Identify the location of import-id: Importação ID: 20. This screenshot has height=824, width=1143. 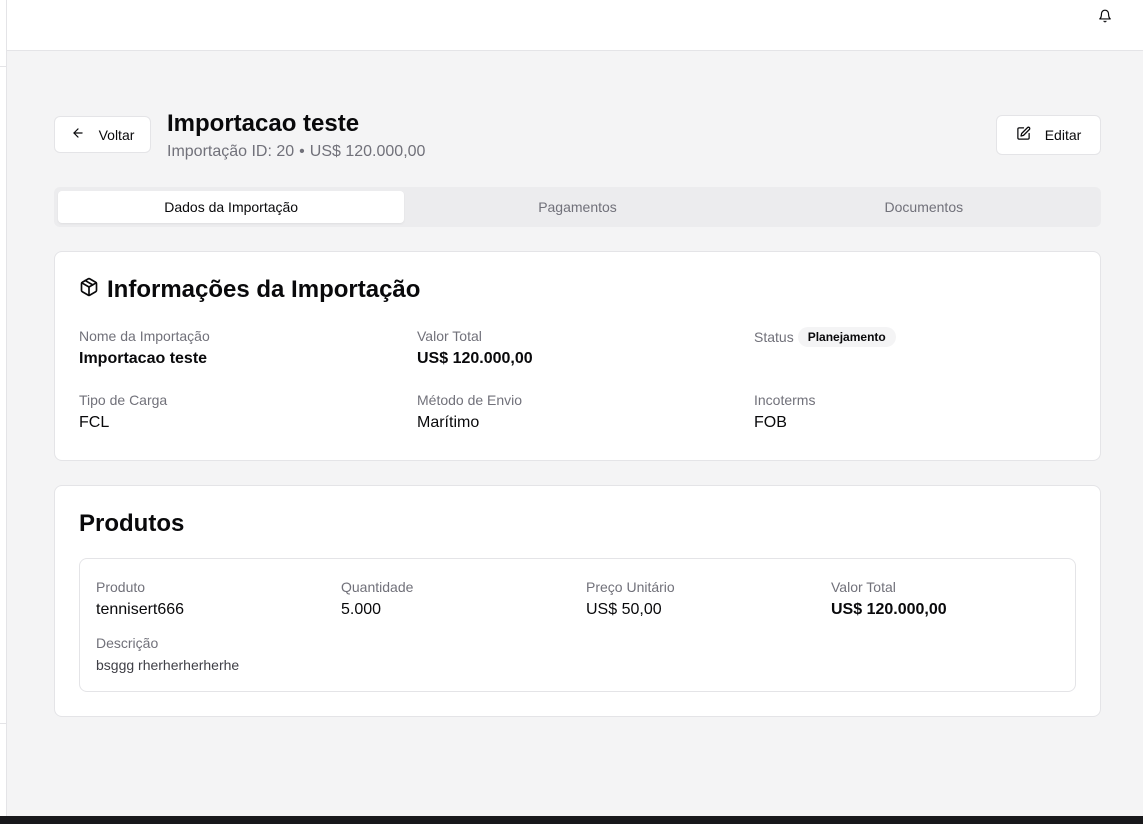
(231, 151).